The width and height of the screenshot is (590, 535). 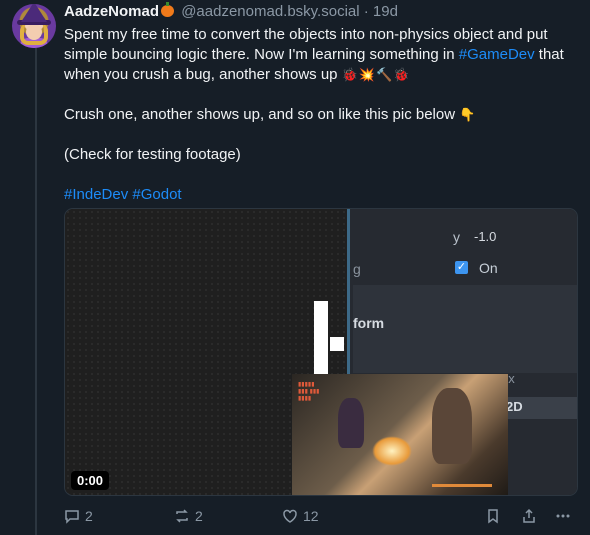 What do you see at coordinates (485, 236) in the screenshot?
I see `video-y-value: -1.0` at bounding box center [485, 236].